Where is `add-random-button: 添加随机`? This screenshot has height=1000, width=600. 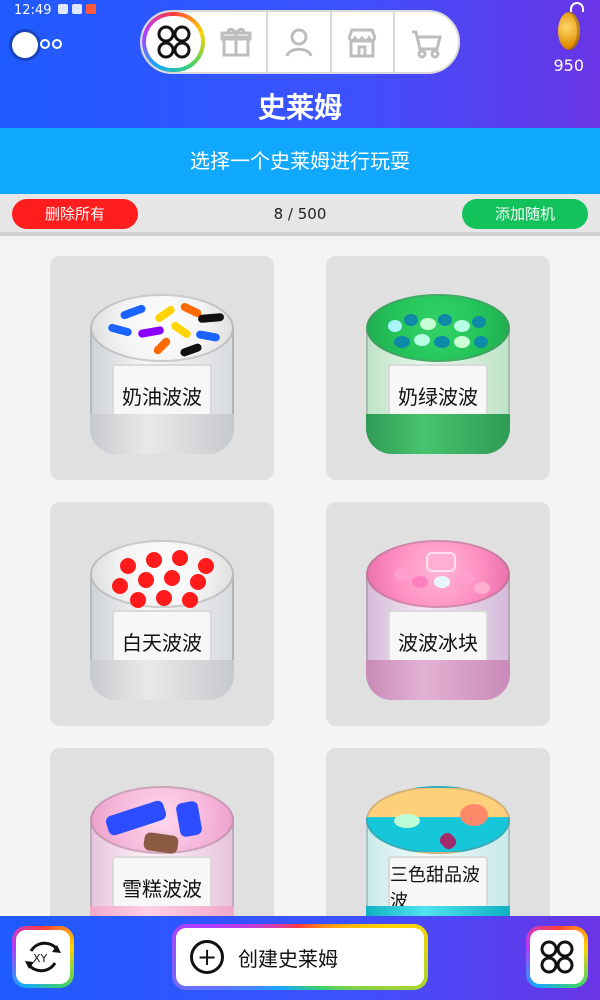 add-random-button: 添加随机 is located at coordinates (525, 214).